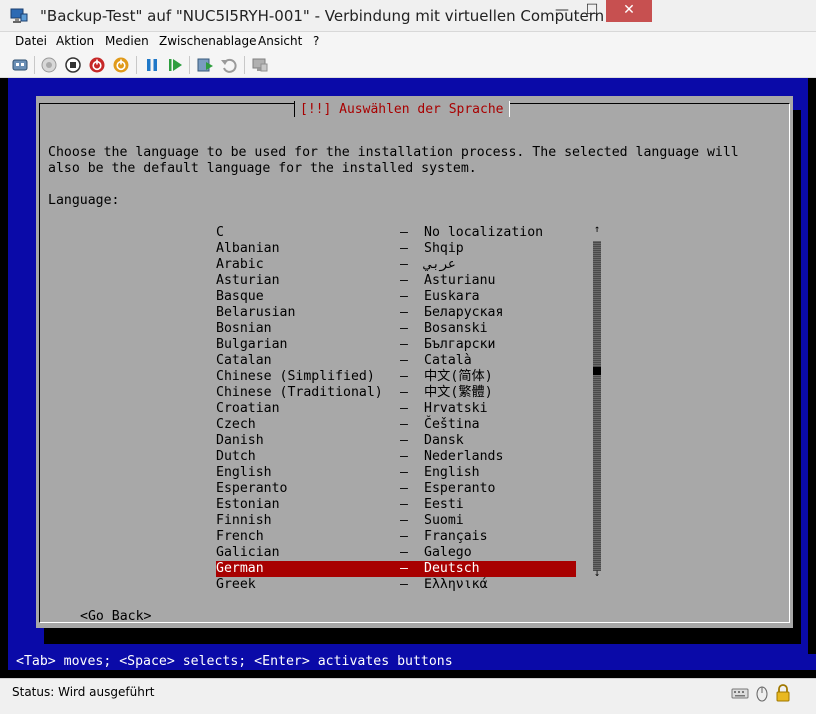 The height and width of the screenshot is (714, 816). I want to click on scroll-down-icon: ↓, so click(597, 574).